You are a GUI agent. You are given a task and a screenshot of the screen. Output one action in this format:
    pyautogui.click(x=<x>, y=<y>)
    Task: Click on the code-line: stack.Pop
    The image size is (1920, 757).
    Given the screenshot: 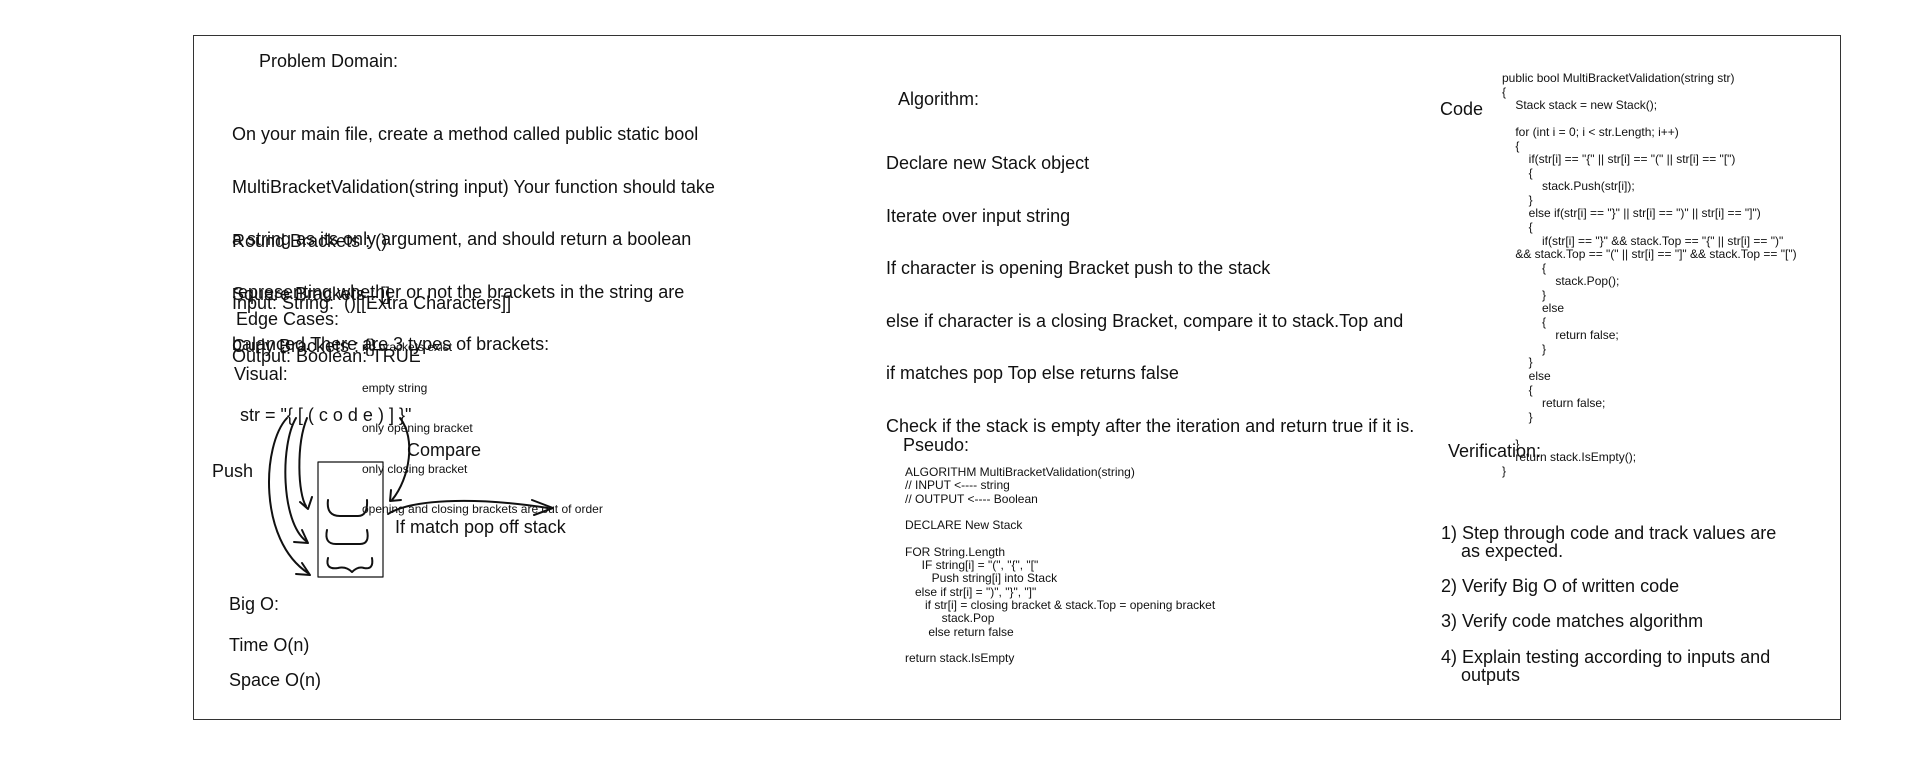 What is the action you would take?
    pyautogui.click(x=950, y=618)
    